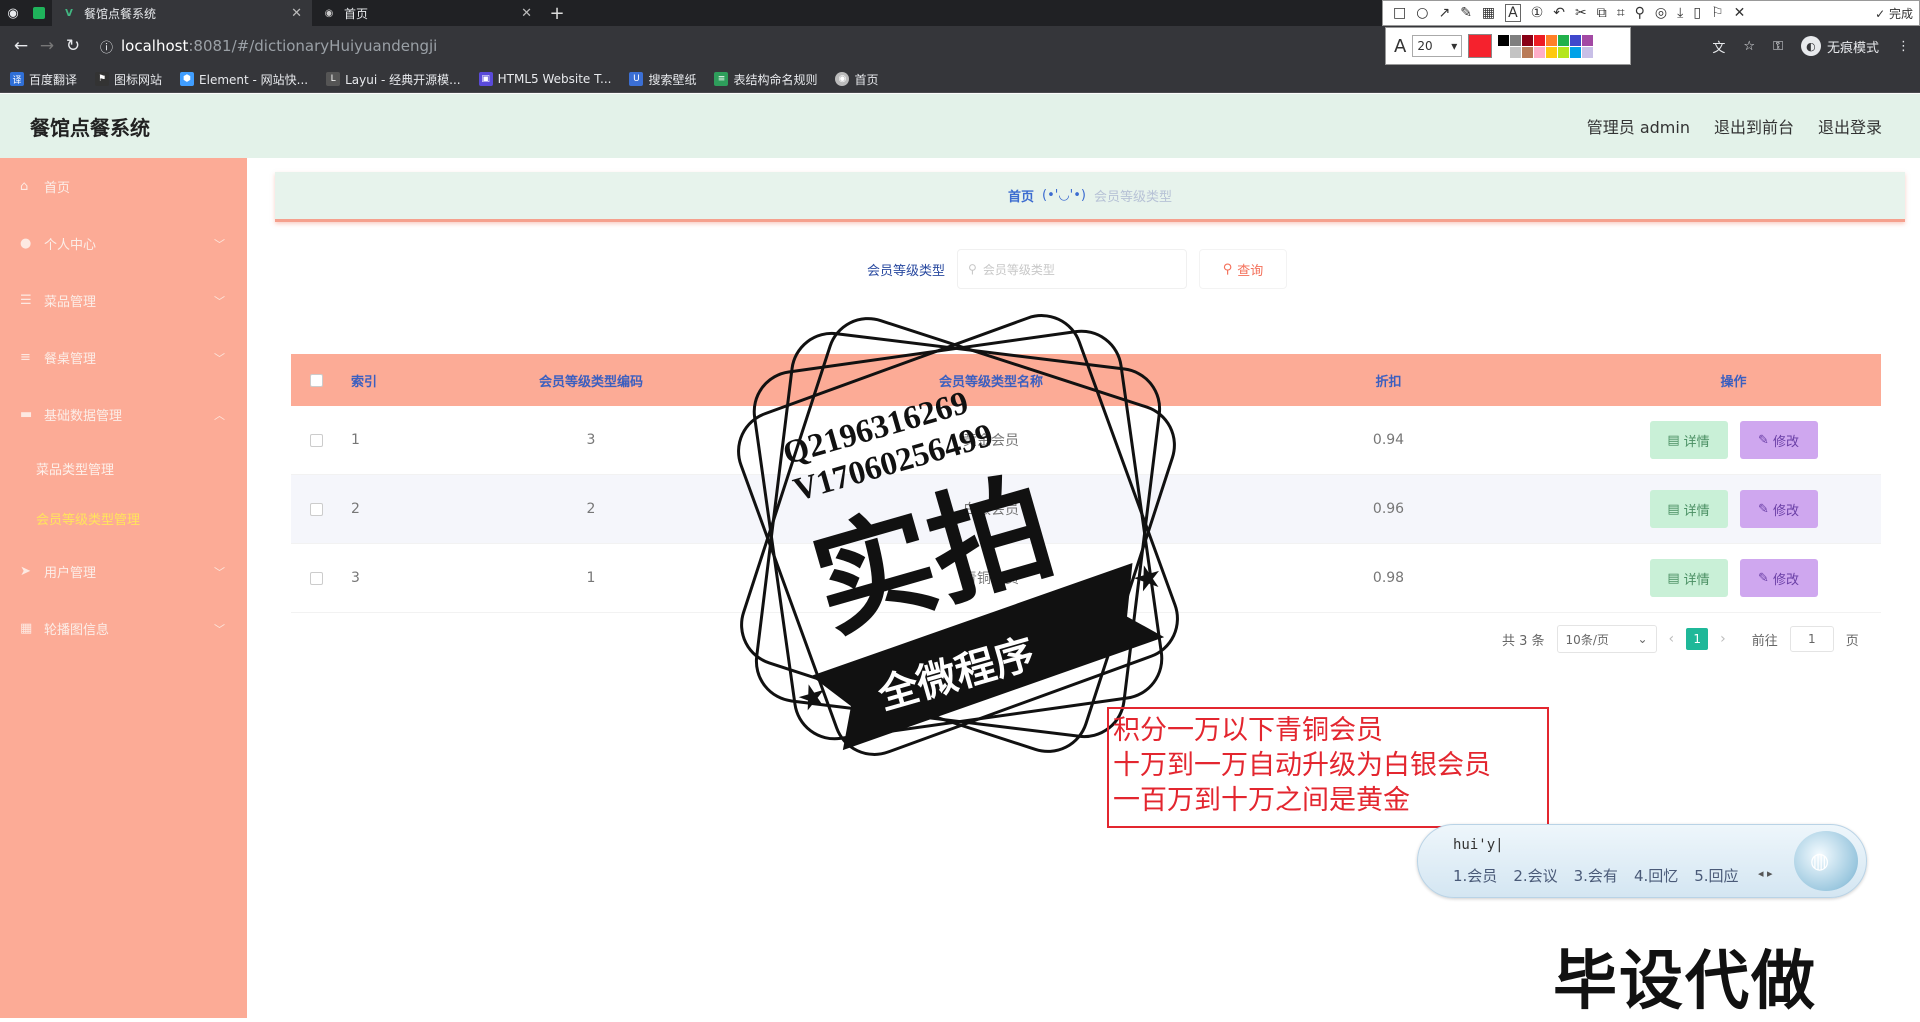 This screenshot has width=1920, height=1022. I want to click on text-tool-icon: A, so click(1513, 13).